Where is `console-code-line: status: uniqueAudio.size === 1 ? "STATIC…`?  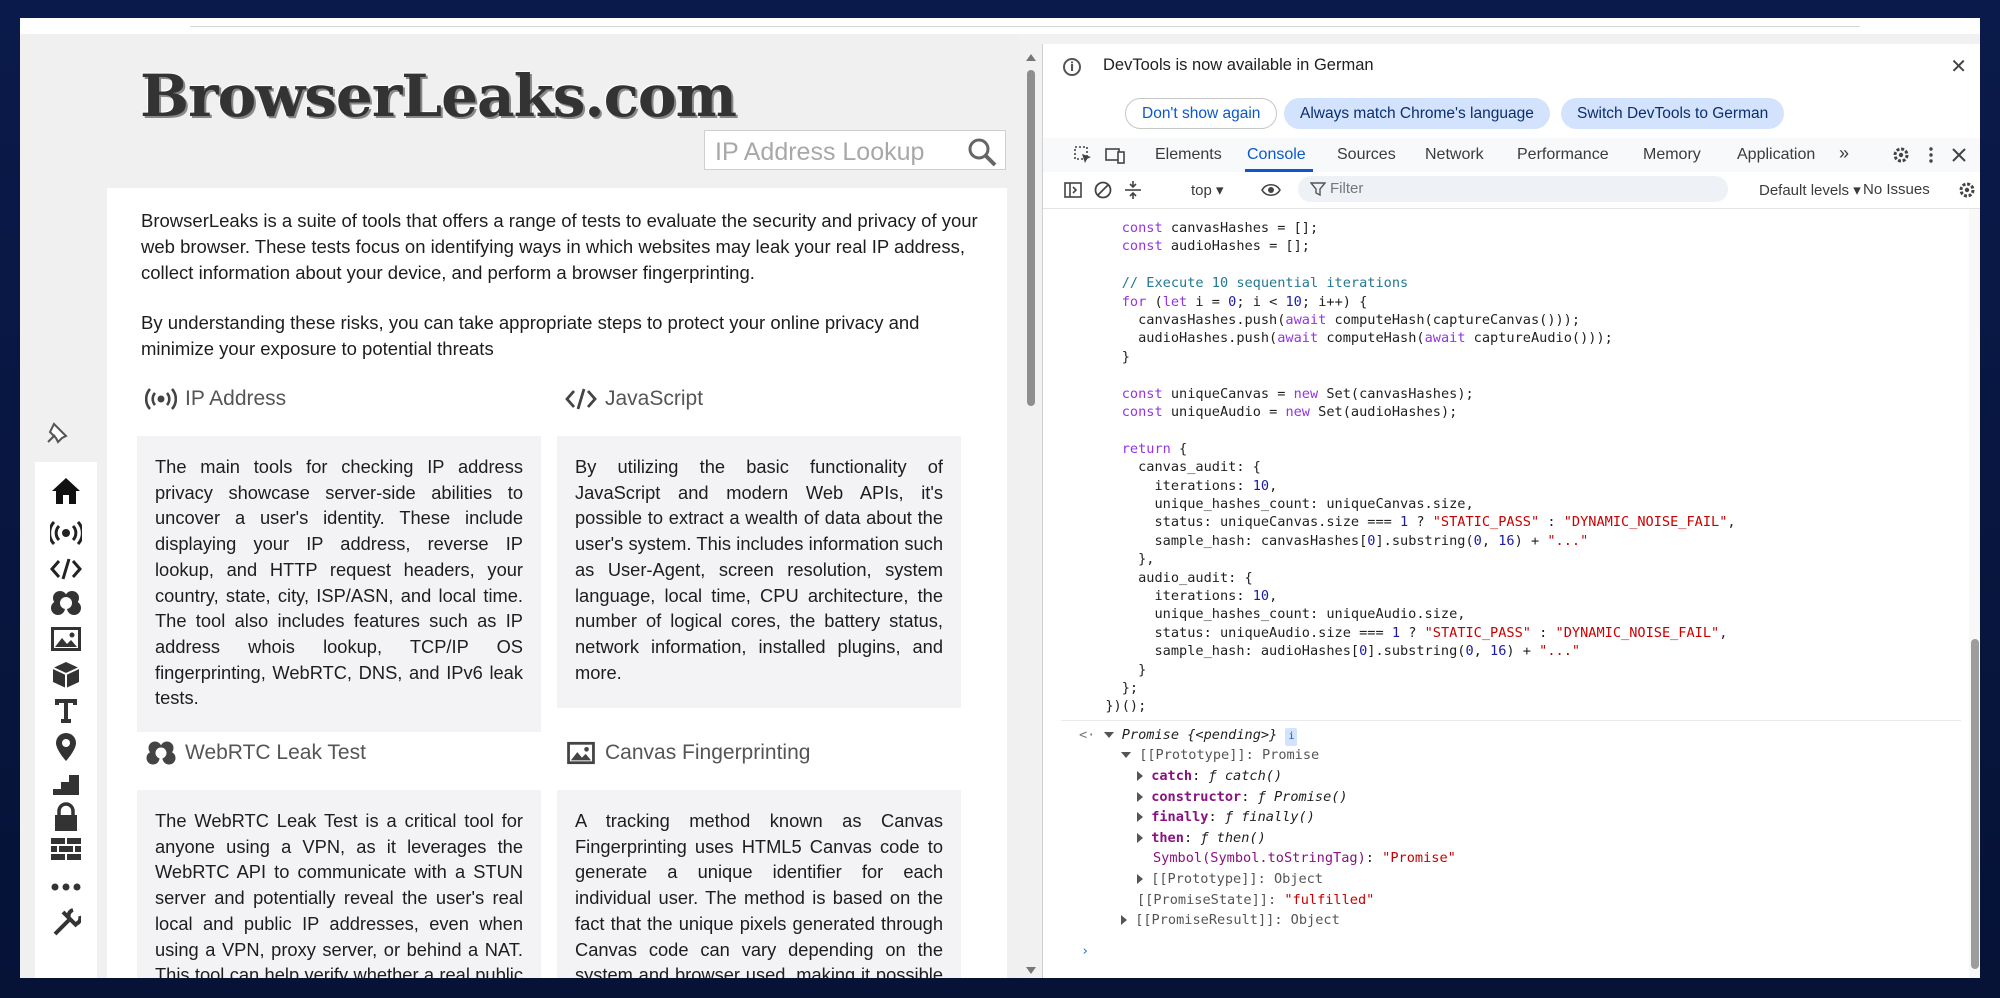 console-code-line: status: uniqueAudio.size === 1 ? "STATIC… is located at coordinates (1408, 632).